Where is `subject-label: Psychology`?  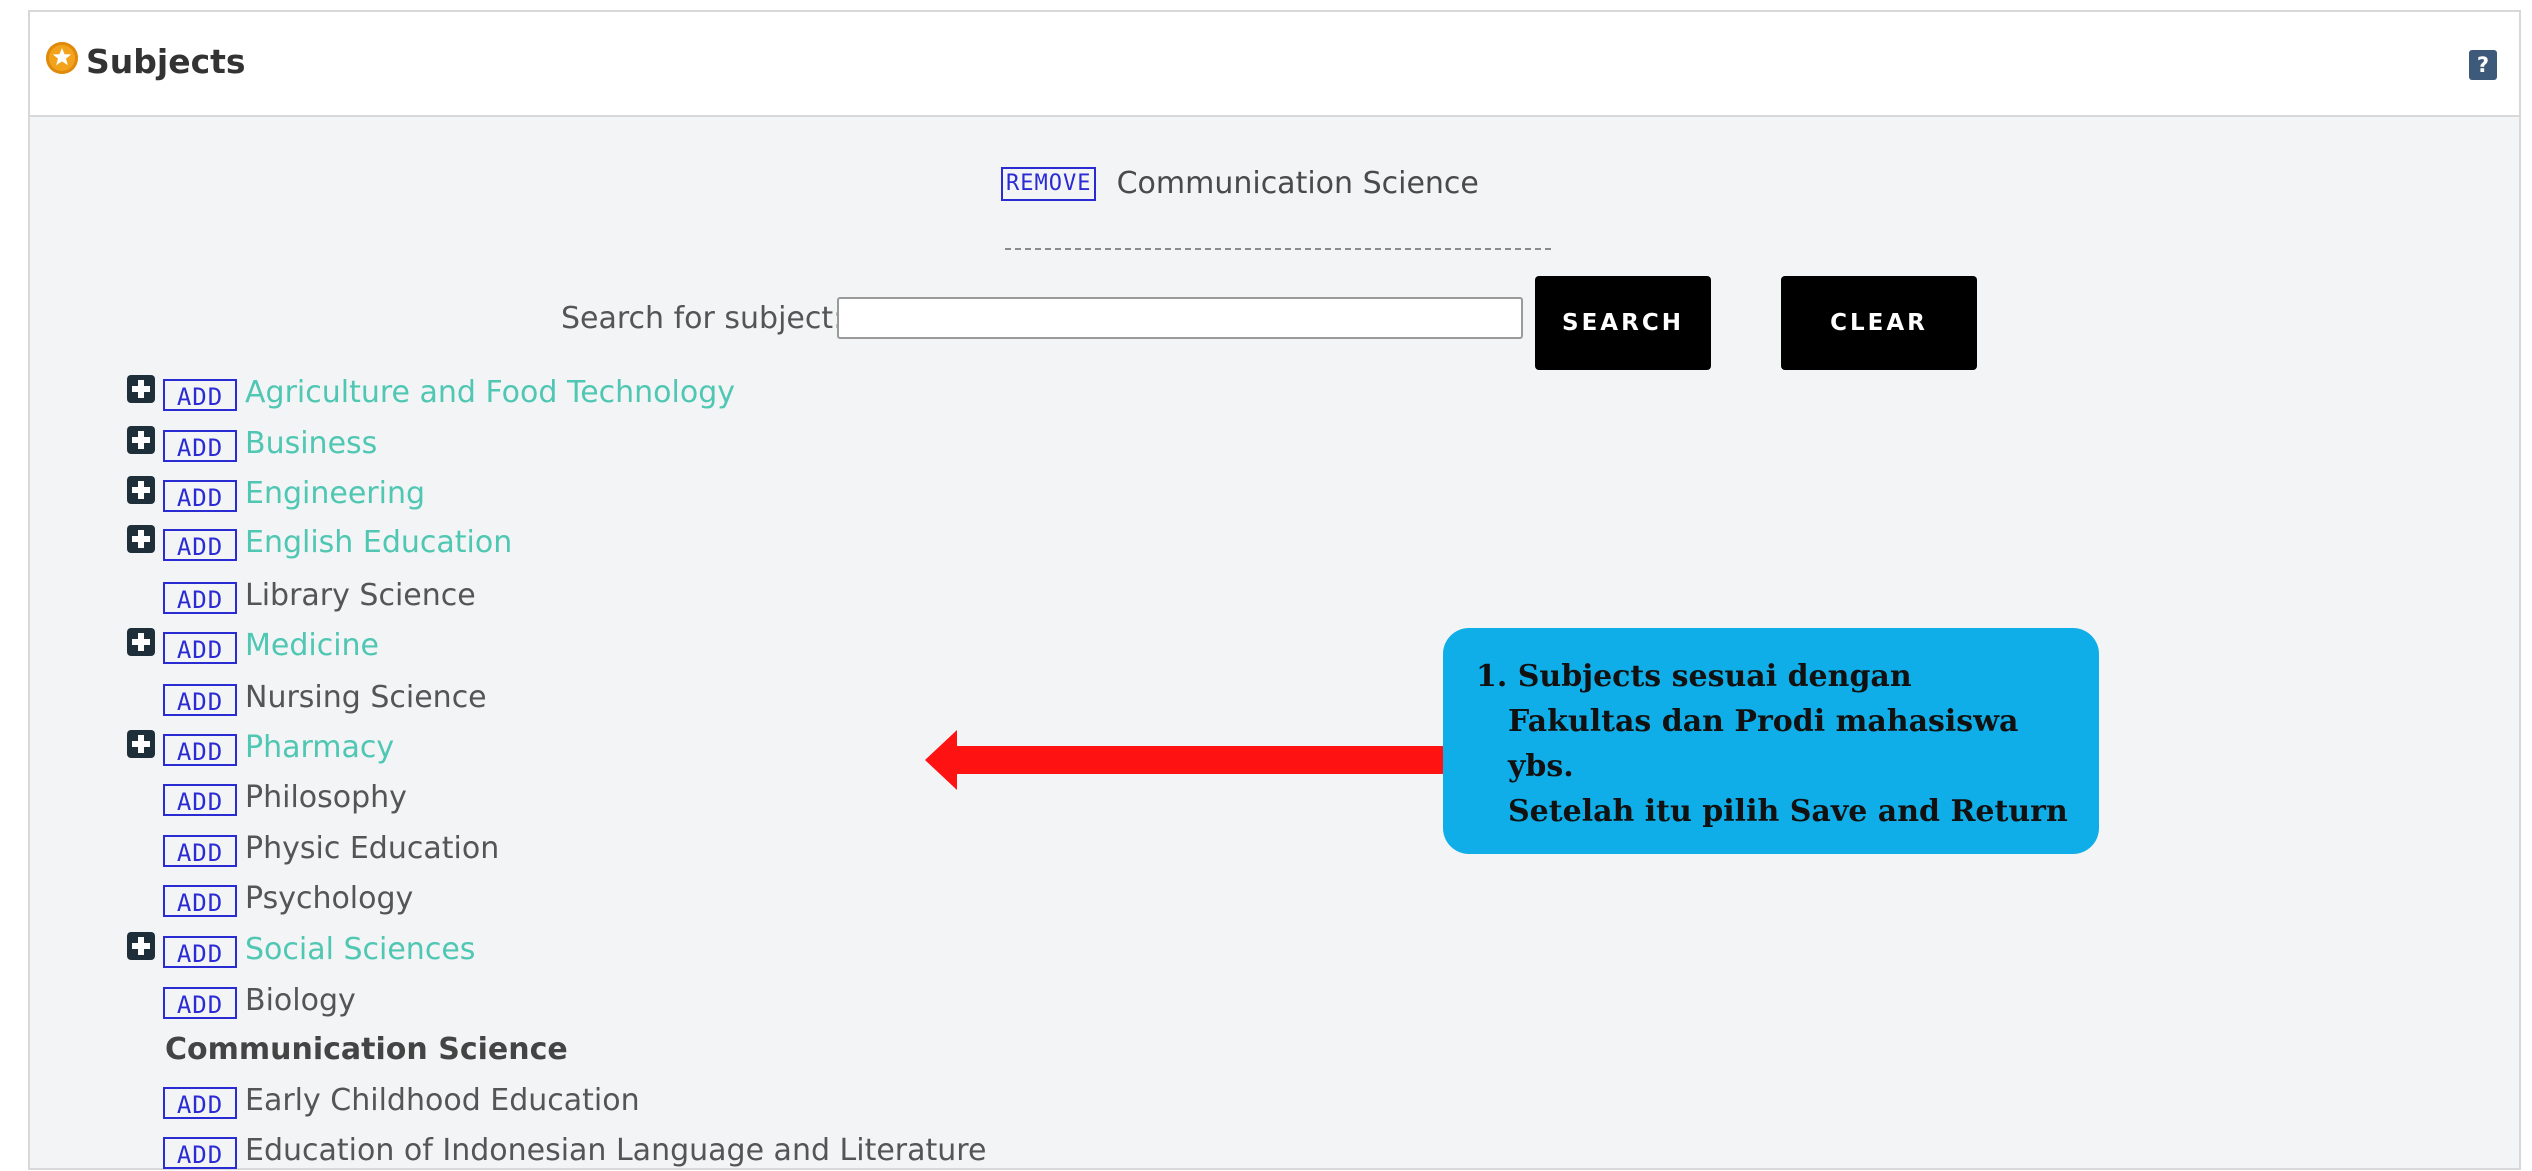 subject-label: Psychology is located at coordinates (329, 898).